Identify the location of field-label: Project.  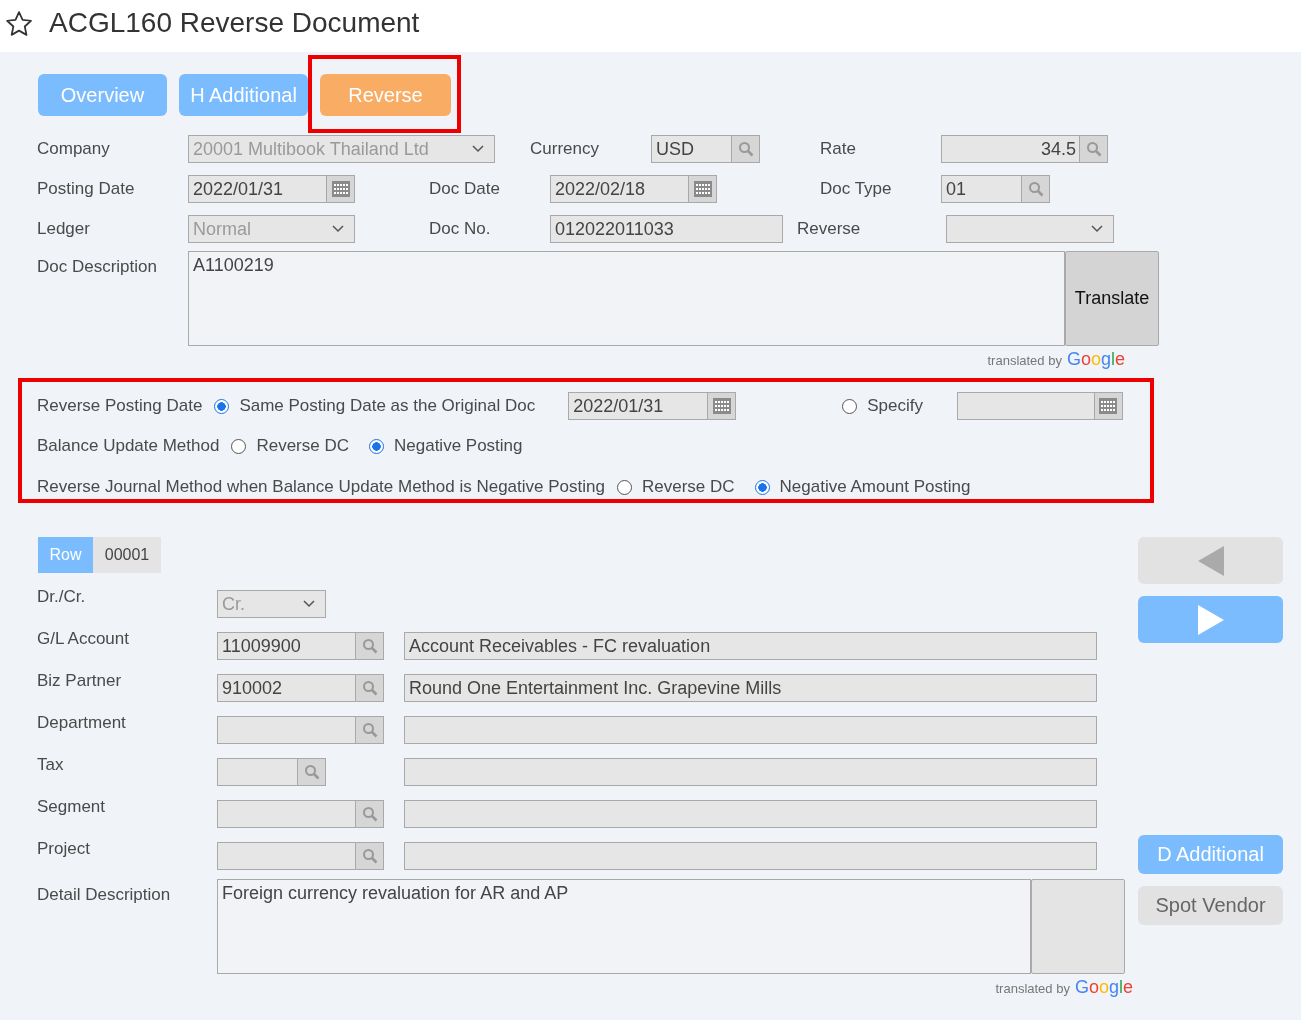
(64, 848).